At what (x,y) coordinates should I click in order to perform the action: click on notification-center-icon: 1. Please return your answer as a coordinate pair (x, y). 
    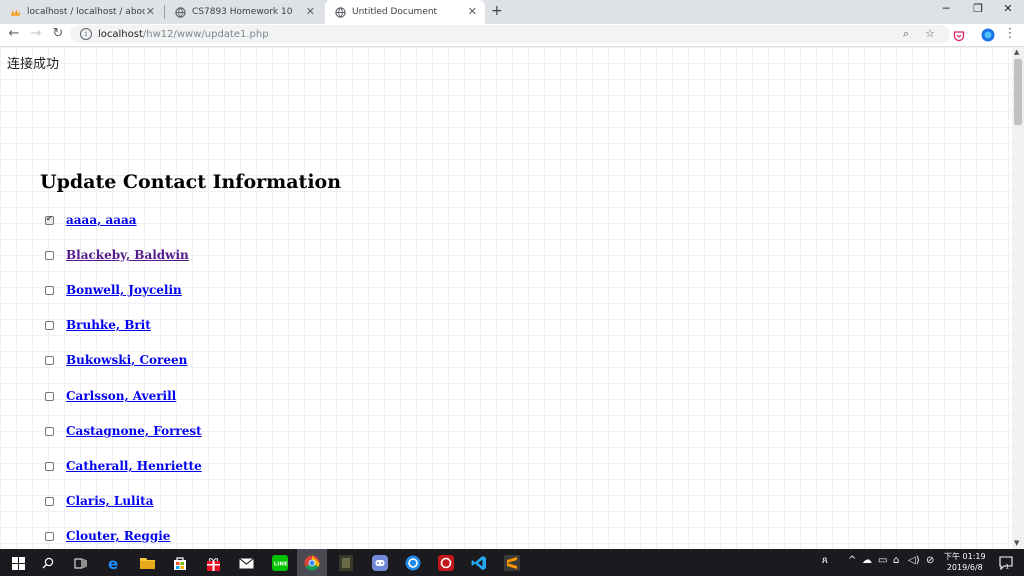
    Looking at the image, I should click on (1006, 563).